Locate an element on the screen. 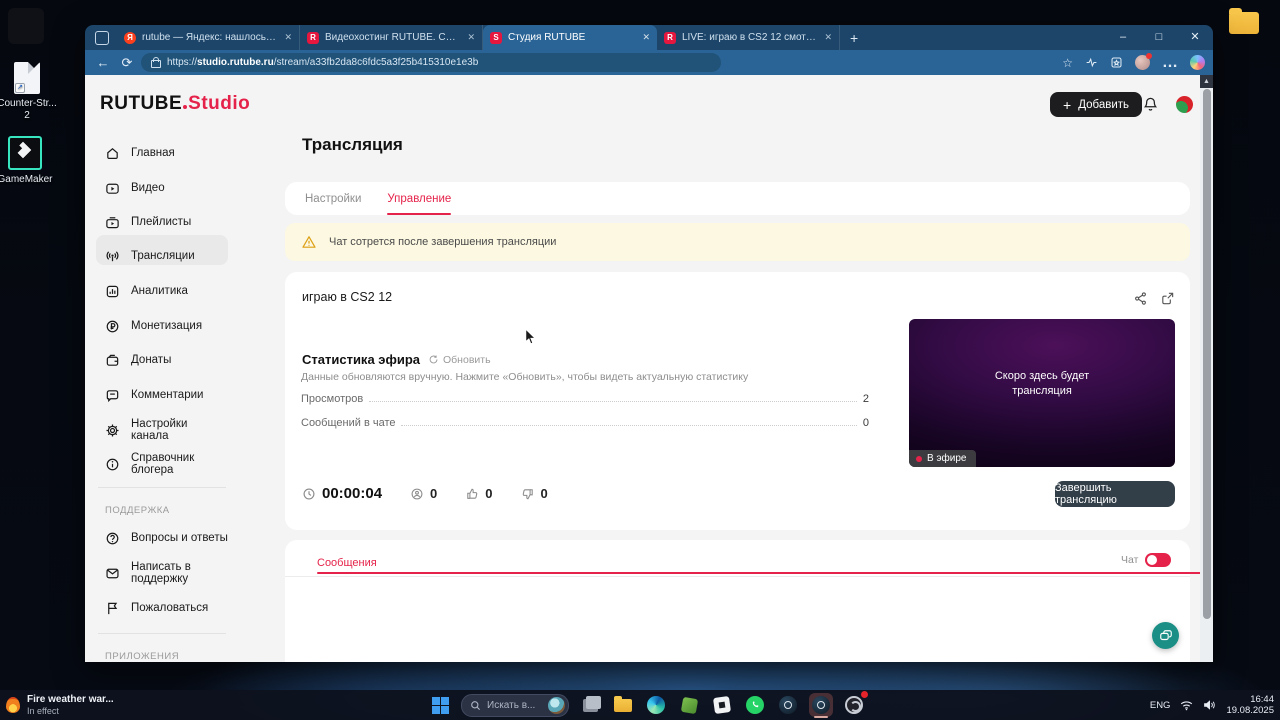  desktop-shortcut-counter-strike-2: ↗ Counter-Str... 2 is located at coordinates (31, 92).